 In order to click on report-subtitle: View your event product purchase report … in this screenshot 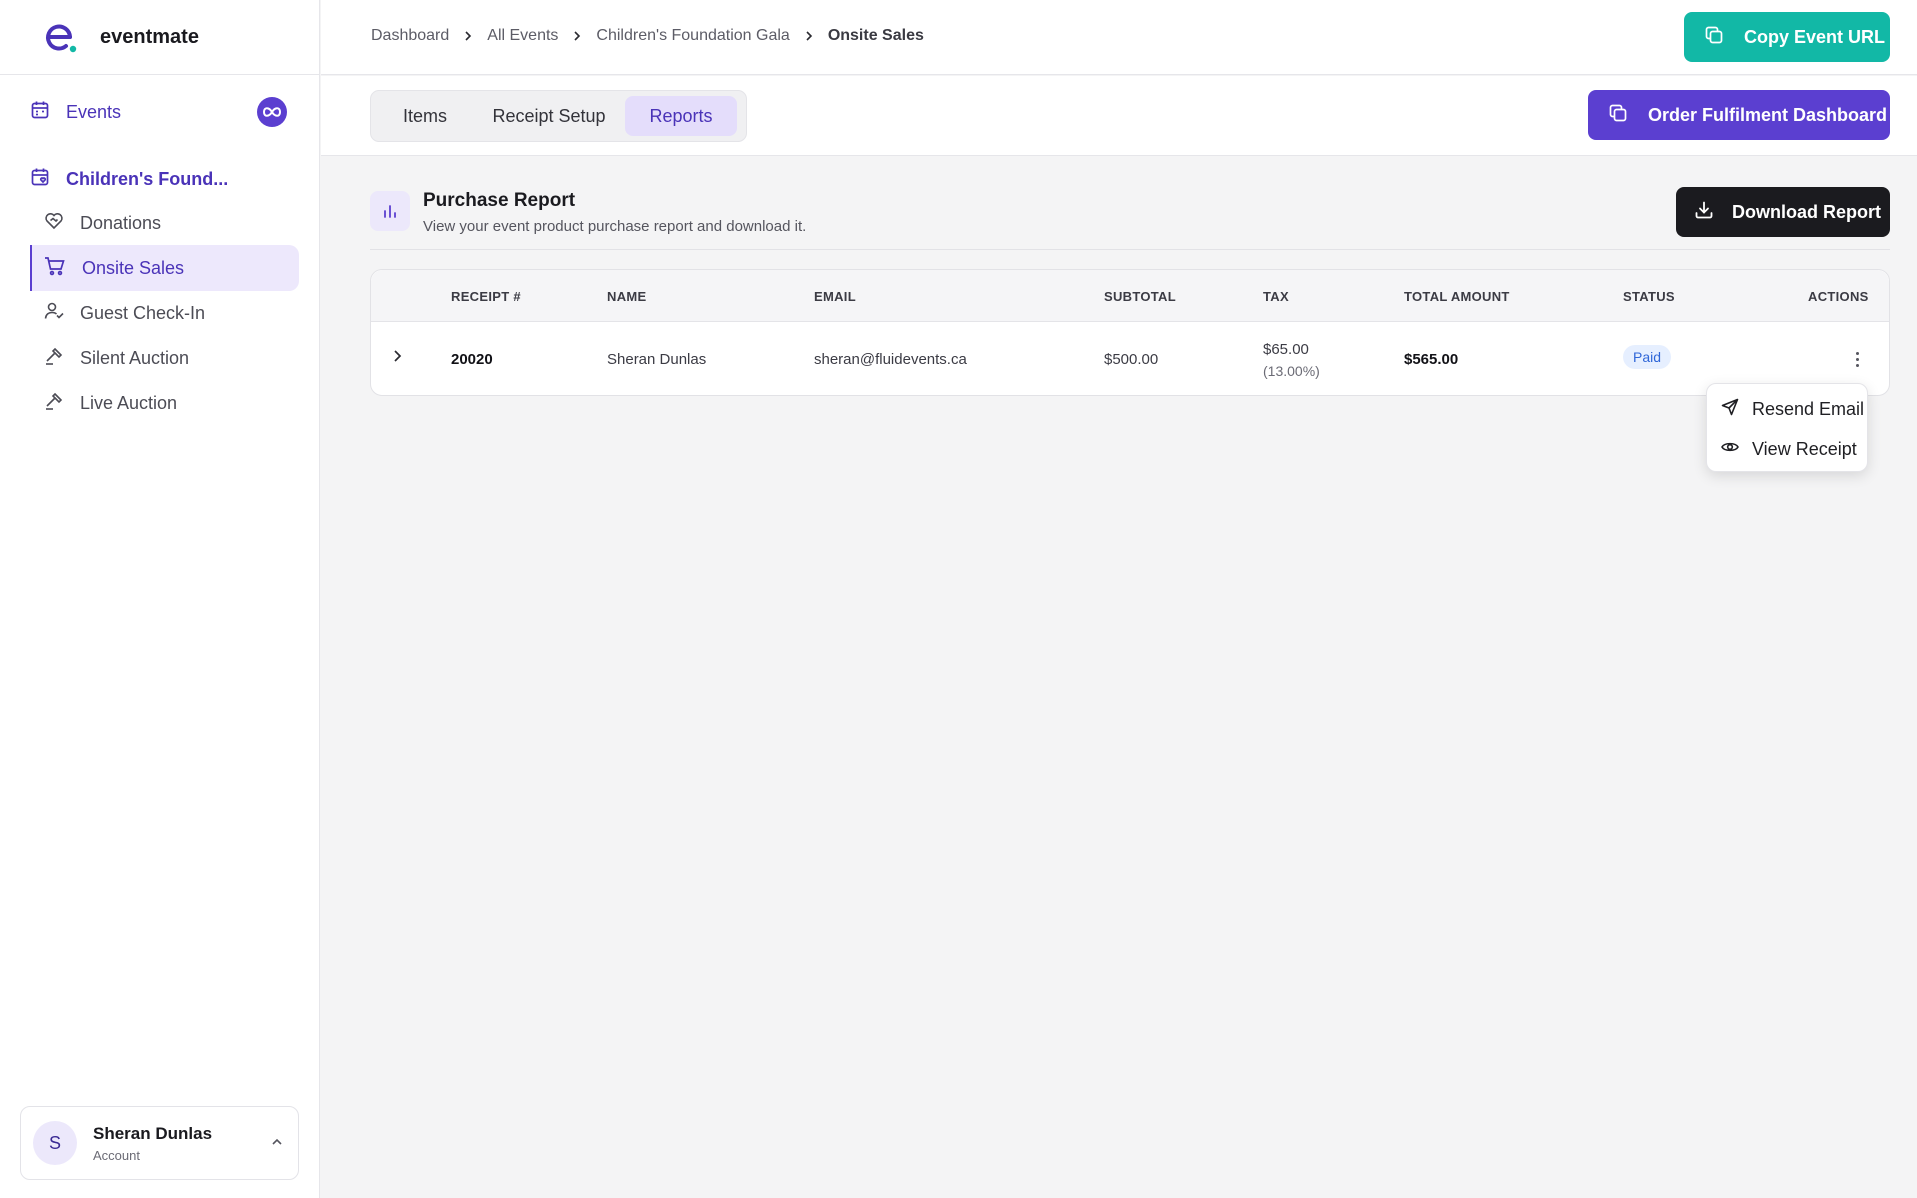, I will do `click(615, 226)`.